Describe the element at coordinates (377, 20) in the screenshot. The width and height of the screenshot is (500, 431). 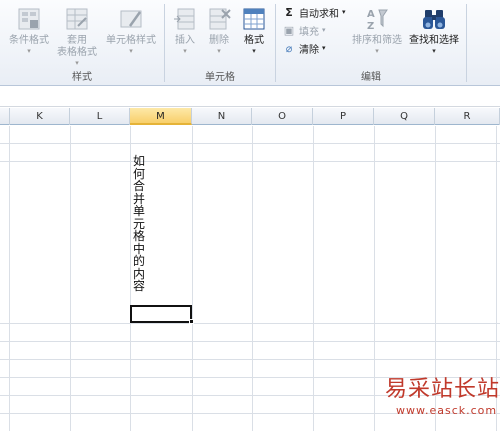
I see `sort-filter-icon: A Z` at that location.